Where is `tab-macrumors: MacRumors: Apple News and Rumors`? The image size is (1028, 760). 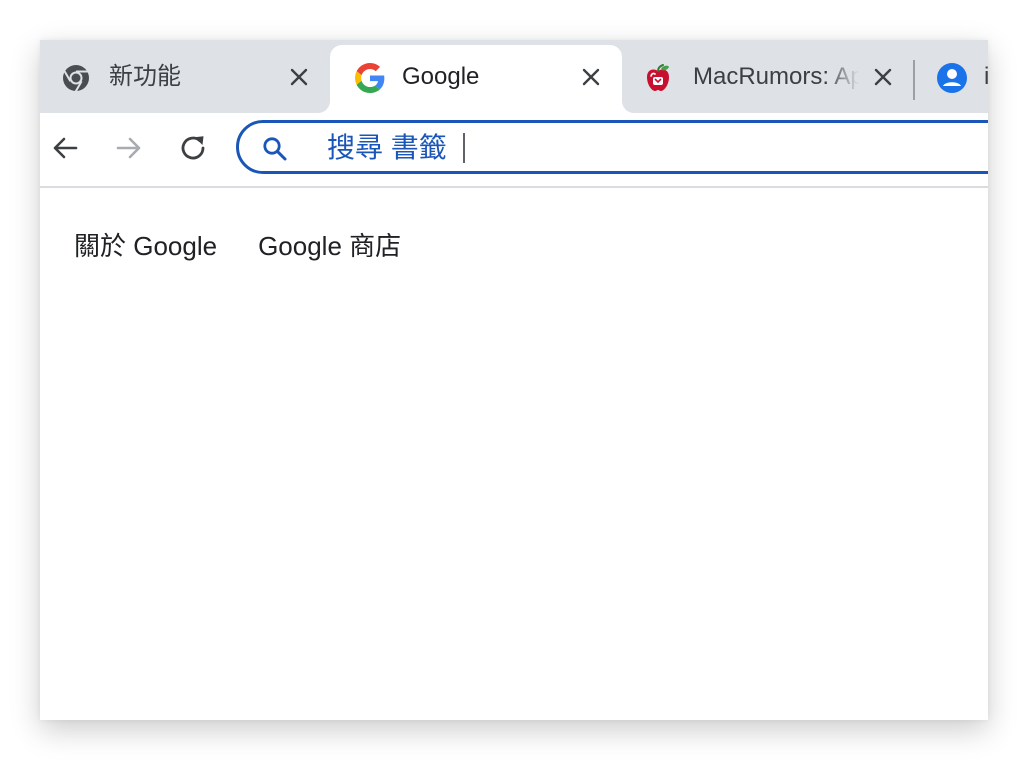 tab-macrumors: MacRumors: Apple News and Rumors is located at coordinates (767, 76).